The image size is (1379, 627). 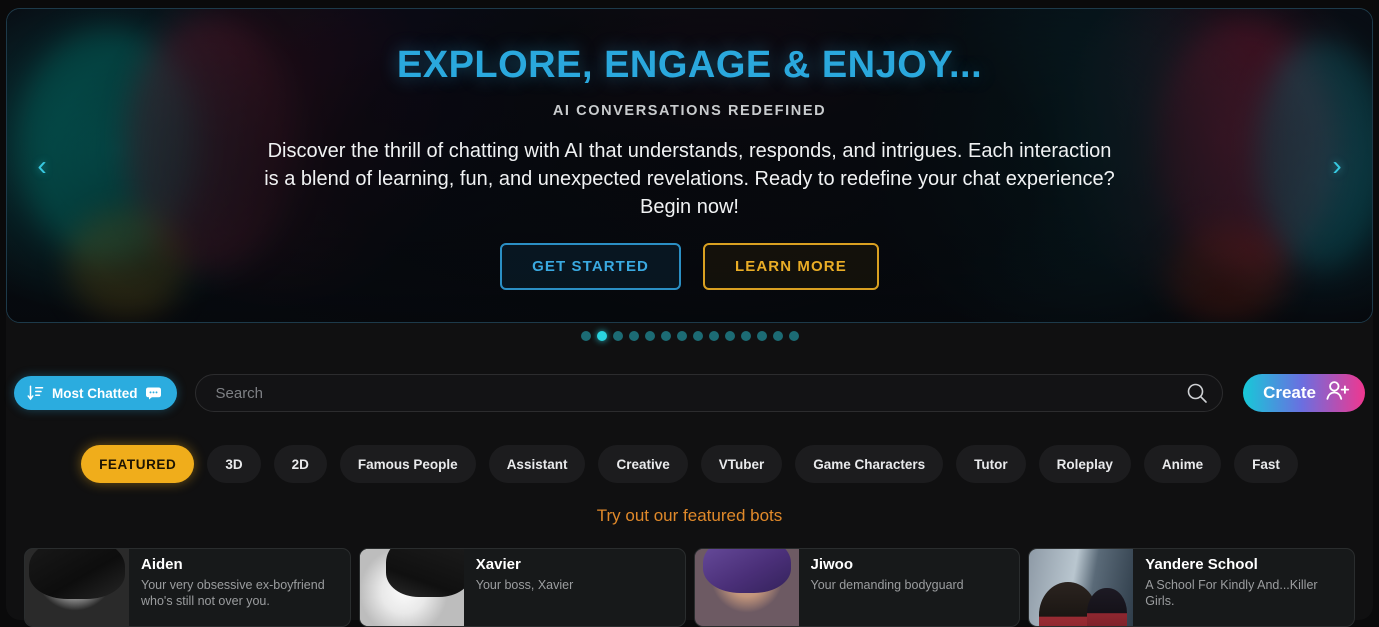 What do you see at coordinates (1266, 464) in the screenshot?
I see `tab-fast: Fast` at bounding box center [1266, 464].